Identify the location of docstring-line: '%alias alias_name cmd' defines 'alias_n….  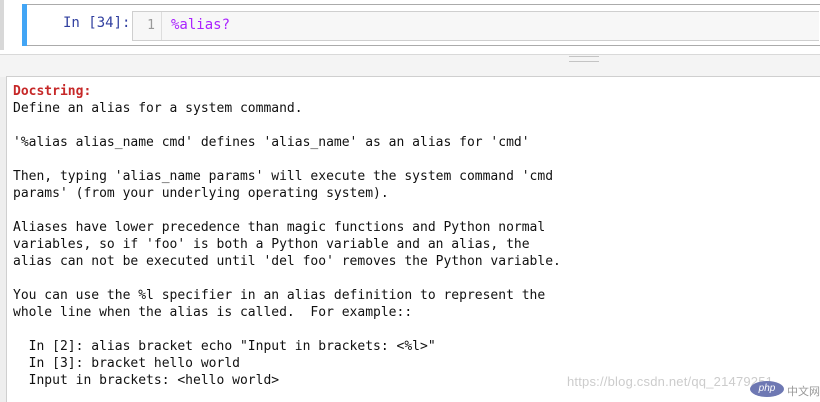
(271, 142).